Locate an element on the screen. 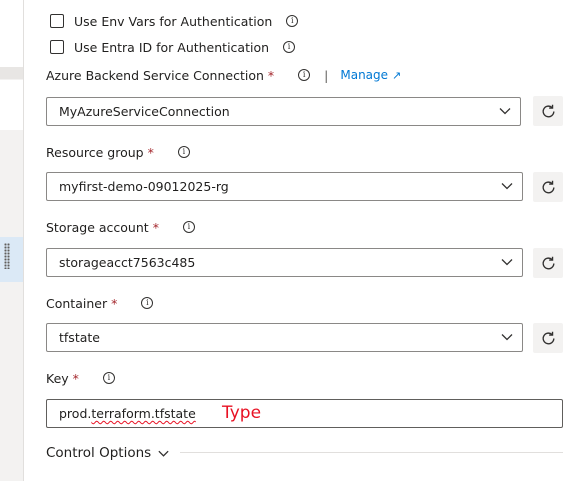 The height and width of the screenshot is (481, 576). key-label: Key is located at coordinates (57, 378).